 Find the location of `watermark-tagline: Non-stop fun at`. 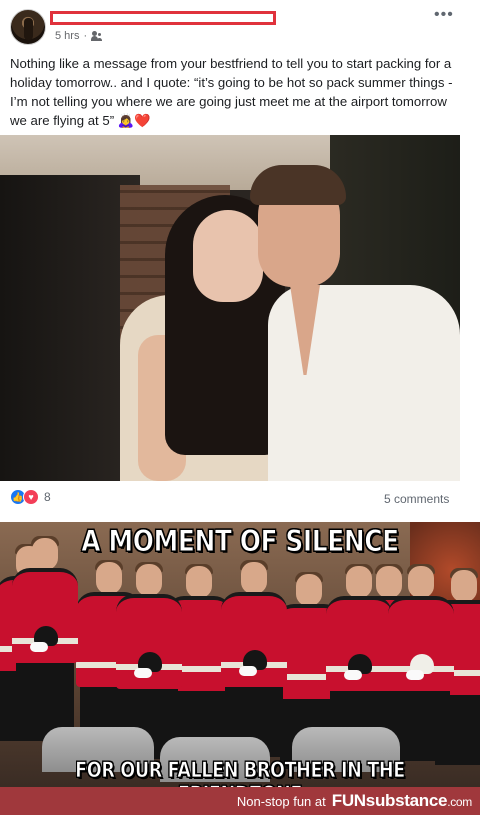

watermark-tagline: Non-stop fun at is located at coordinates (281, 801).